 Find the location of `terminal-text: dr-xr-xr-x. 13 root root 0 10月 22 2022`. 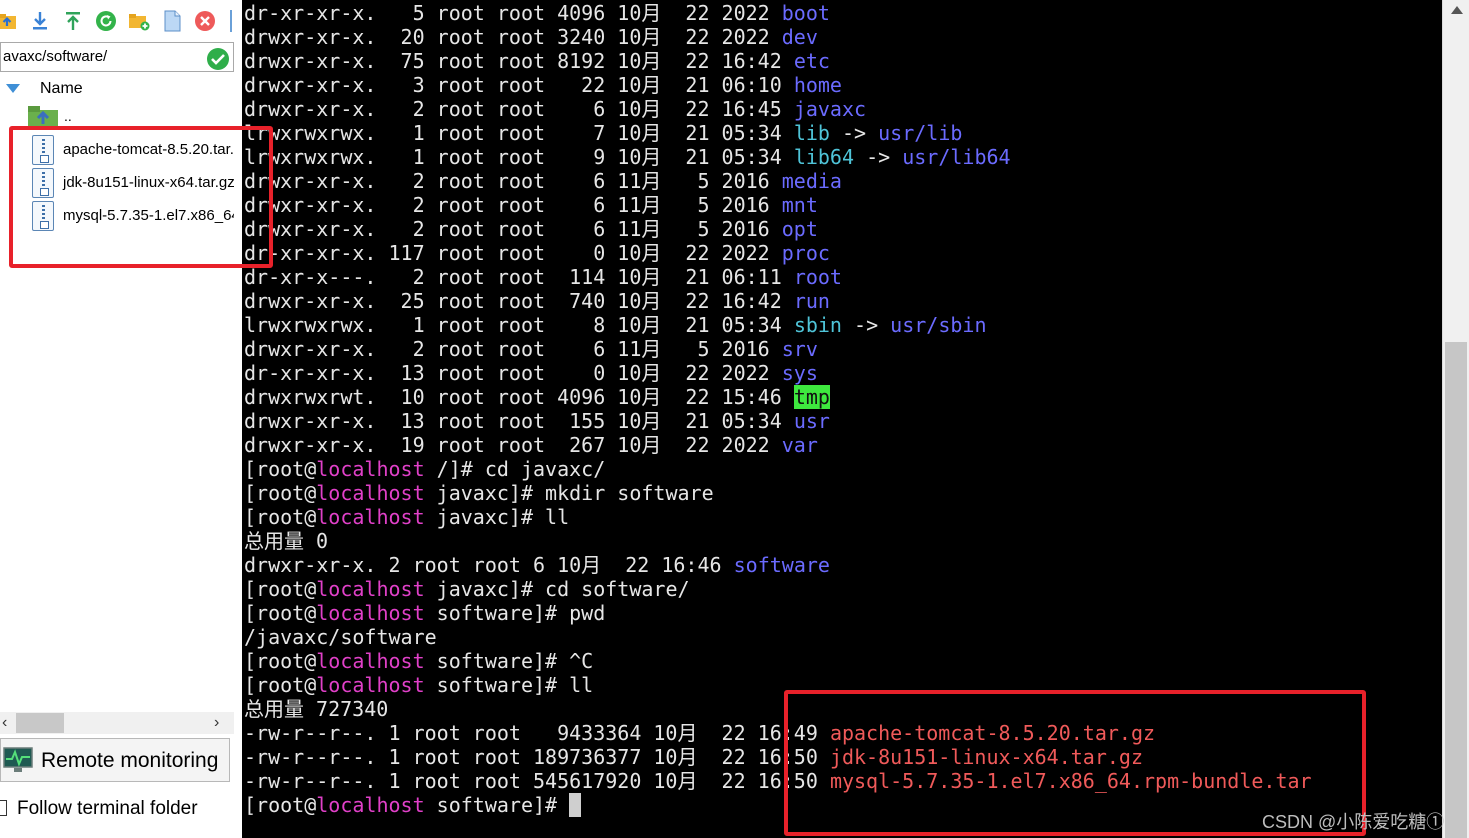

terminal-text: dr-xr-xr-x. 13 root root 0 10月 22 2022 is located at coordinates (513, 373).